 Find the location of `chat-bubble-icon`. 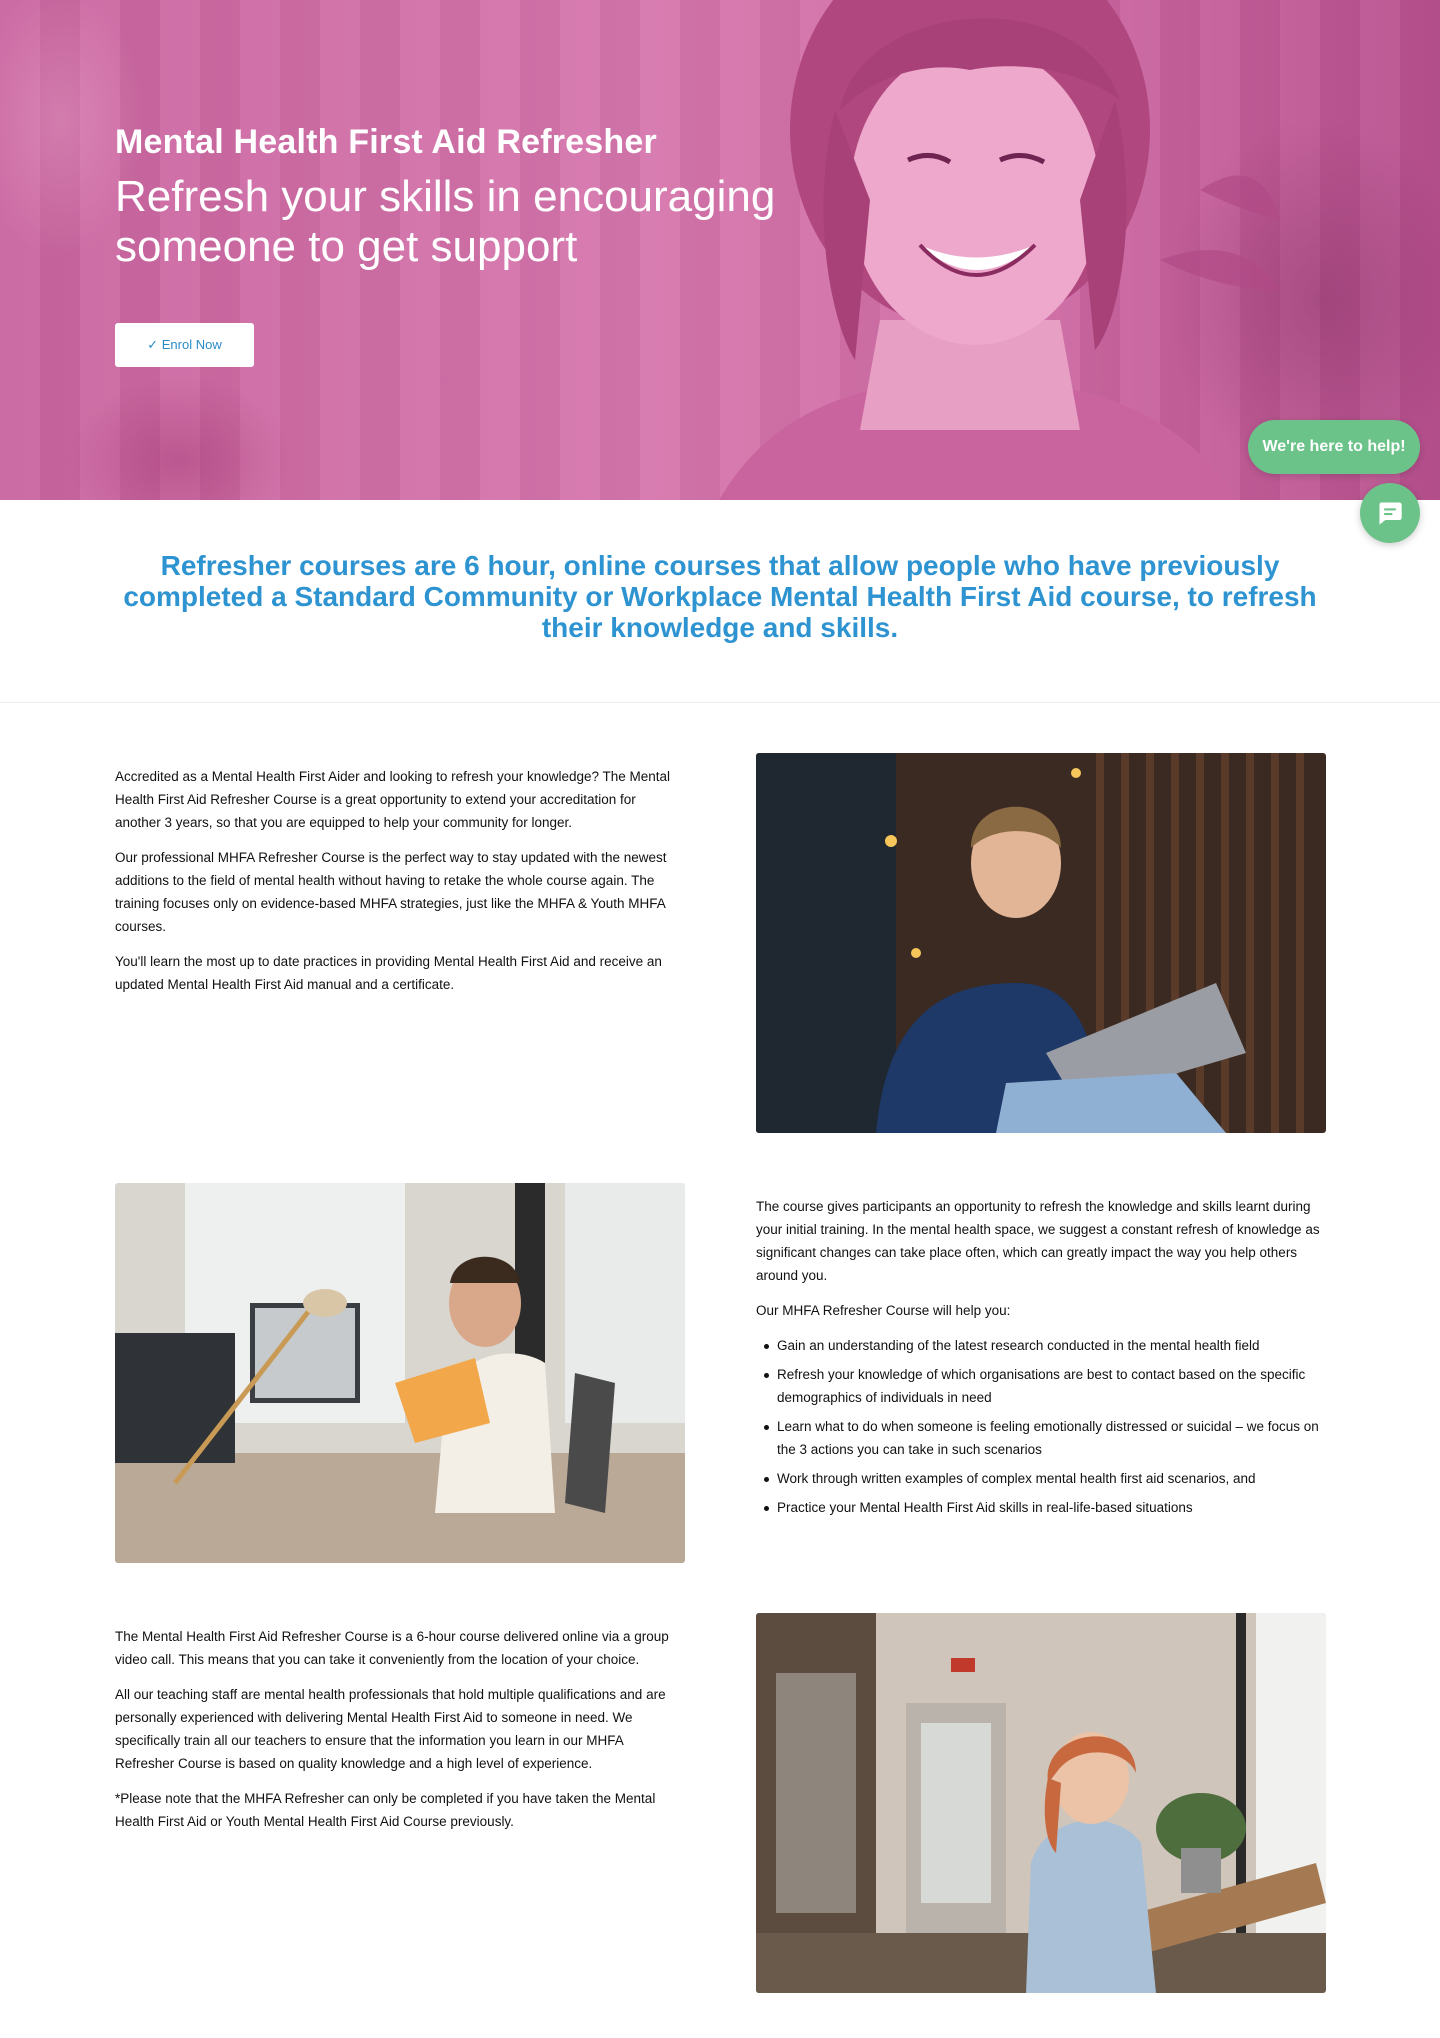

chat-bubble-icon is located at coordinates (1390, 513).